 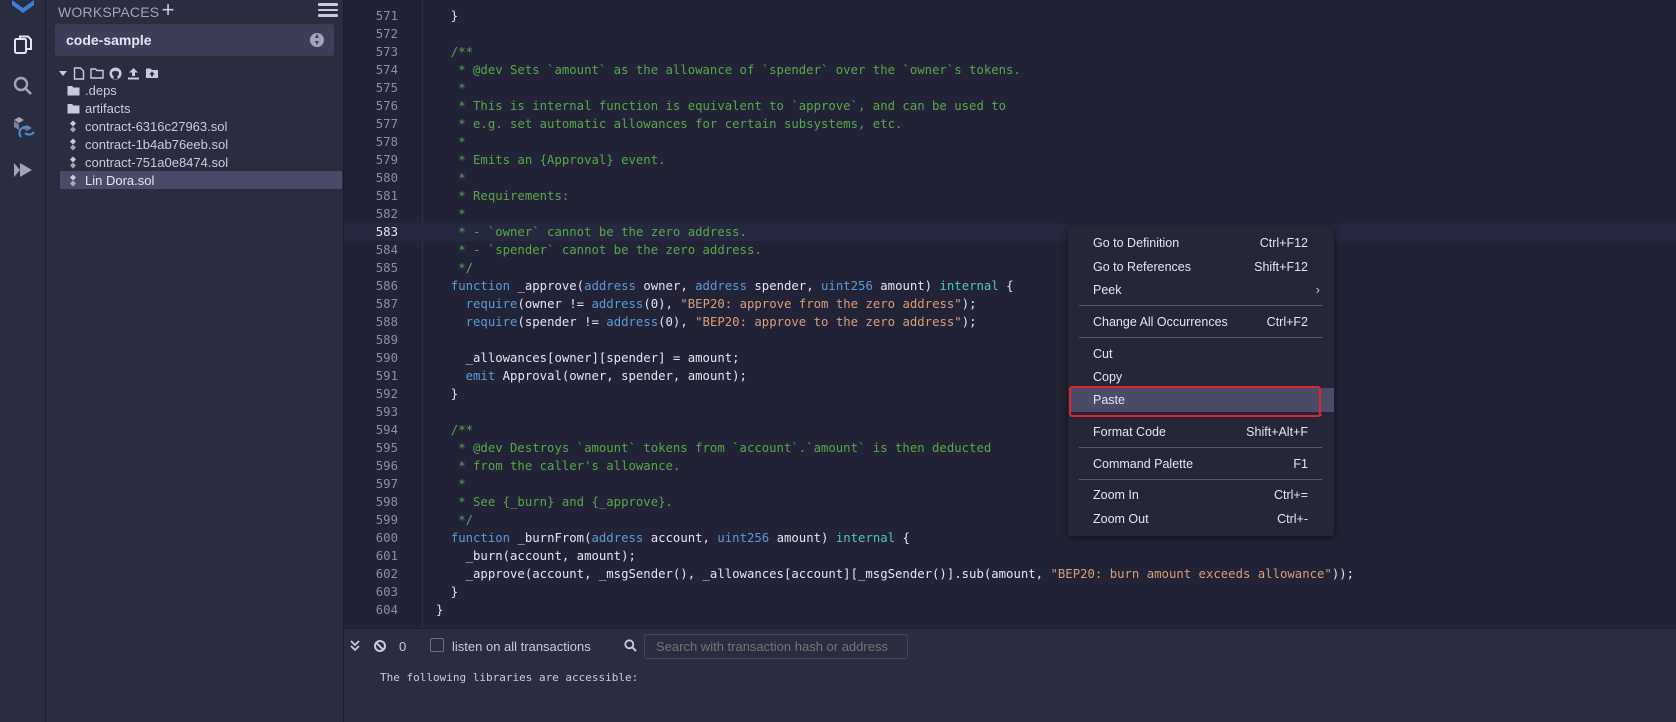 I want to click on annotation-highlight-box, so click(x=1195, y=401).